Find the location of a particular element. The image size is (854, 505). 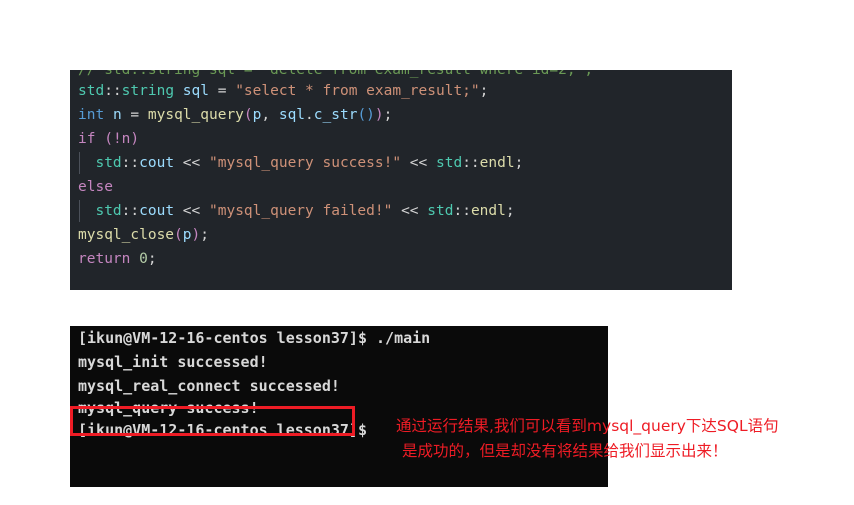

token-cstr-fn: c_str is located at coordinates (335, 115).